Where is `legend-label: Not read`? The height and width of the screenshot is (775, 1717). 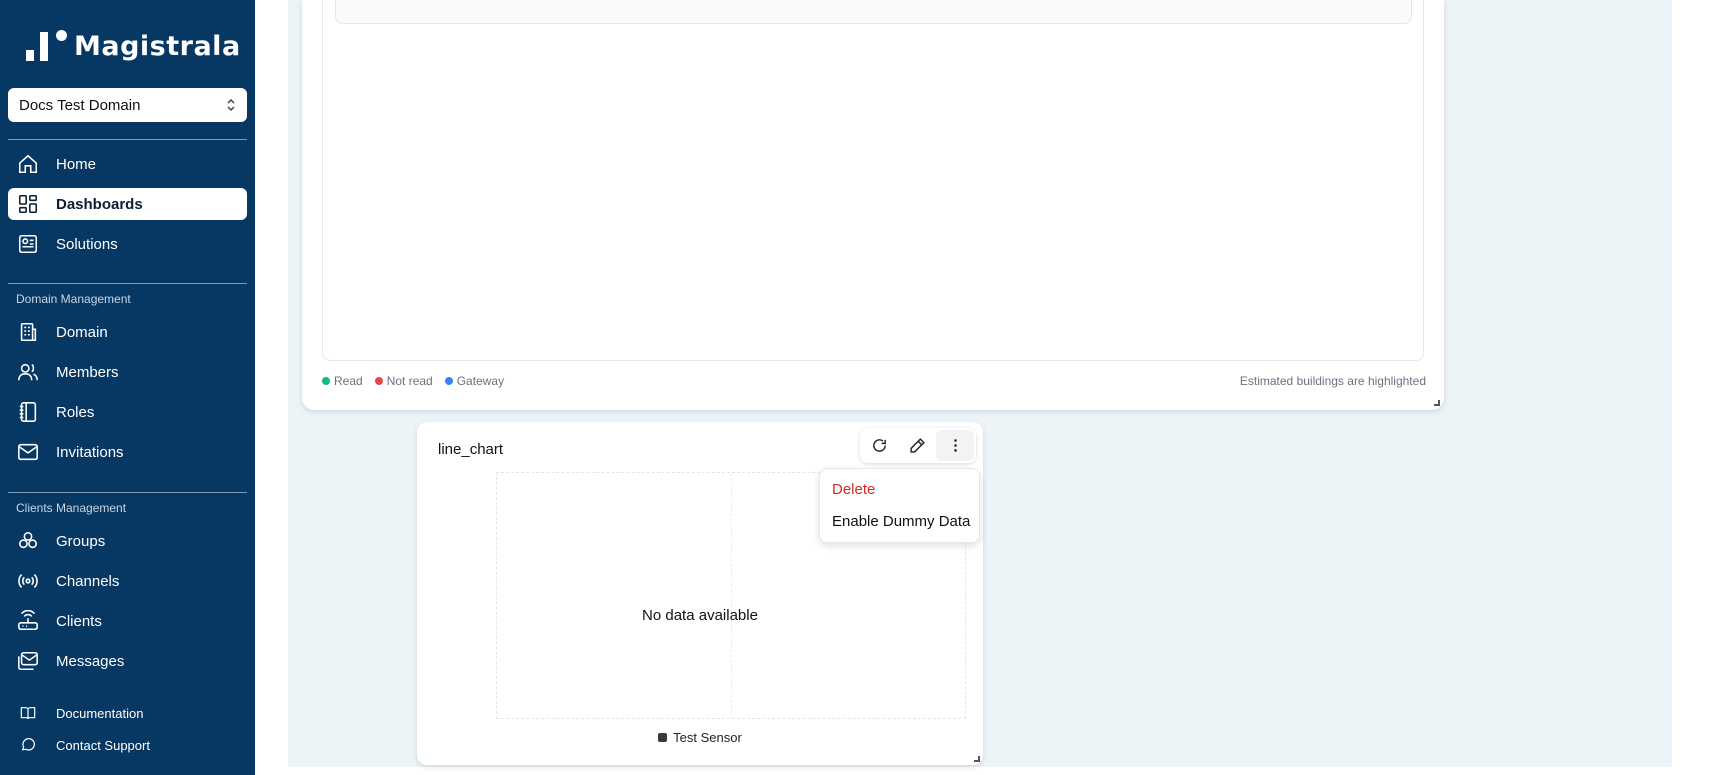 legend-label: Not read is located at coordinates (409, 381).